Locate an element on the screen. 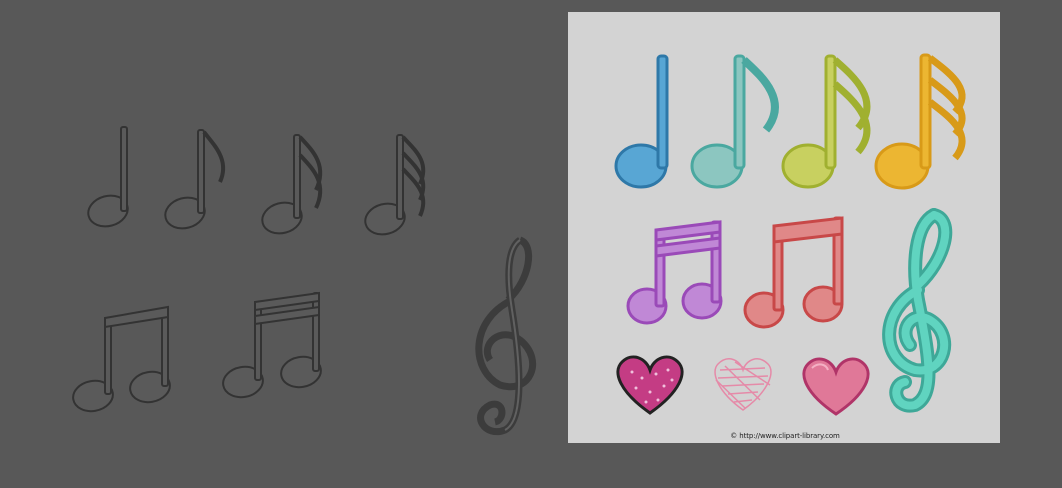 The width and height of the screenshot is (1062, 488). red-beamed-eighth-notes is located at coordinates (793, 272).